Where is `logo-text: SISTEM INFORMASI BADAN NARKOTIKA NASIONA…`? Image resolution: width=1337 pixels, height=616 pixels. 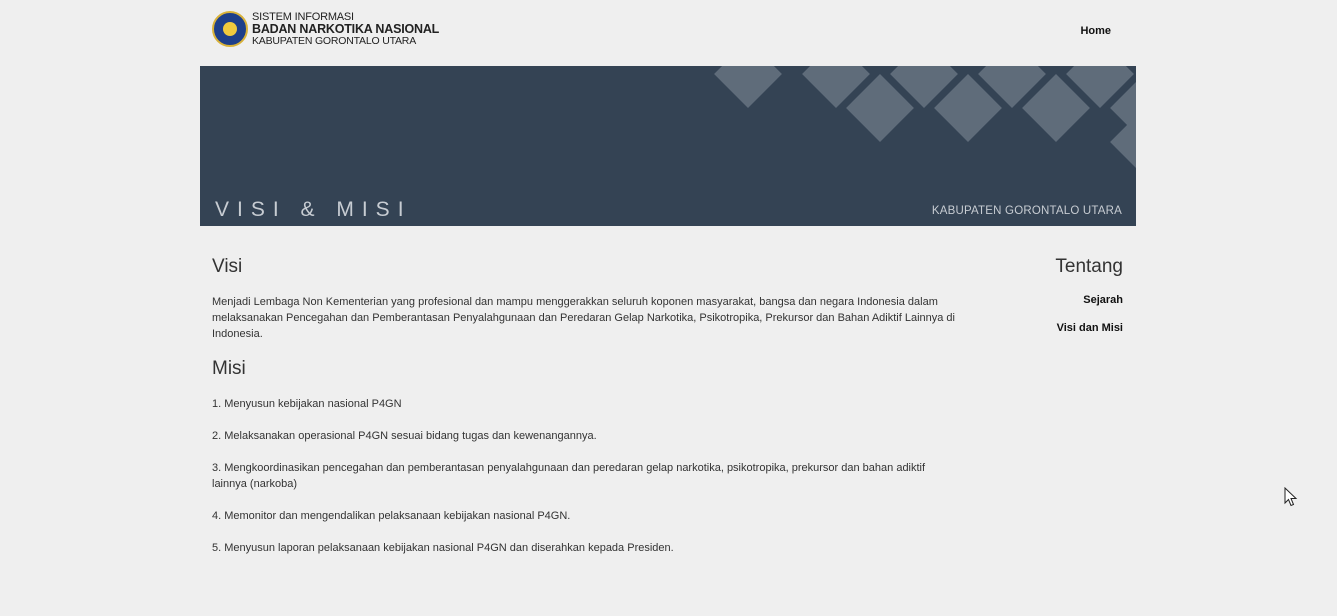 logo-text: SISTEM INFORMASI BADAN NARKOTIKA NASIONA… is located at coordinates (345, 29).